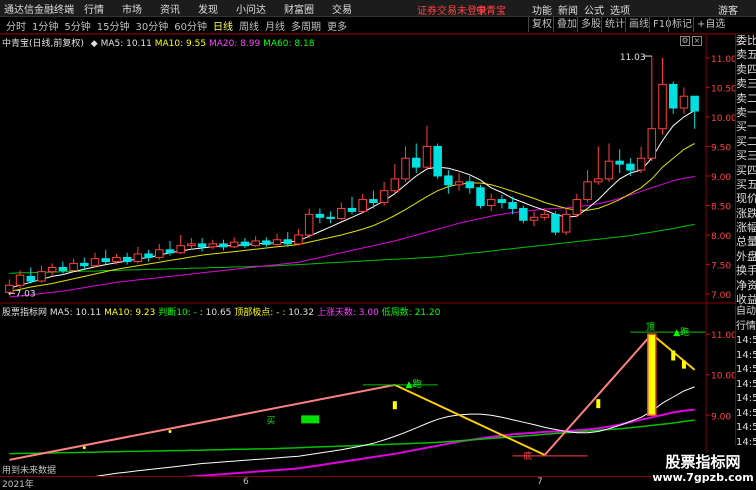  What do you see at coordinates (246, 482) in the screenshot?
I see `x-axis-month-6: 6` at bounding box center [246, 482].